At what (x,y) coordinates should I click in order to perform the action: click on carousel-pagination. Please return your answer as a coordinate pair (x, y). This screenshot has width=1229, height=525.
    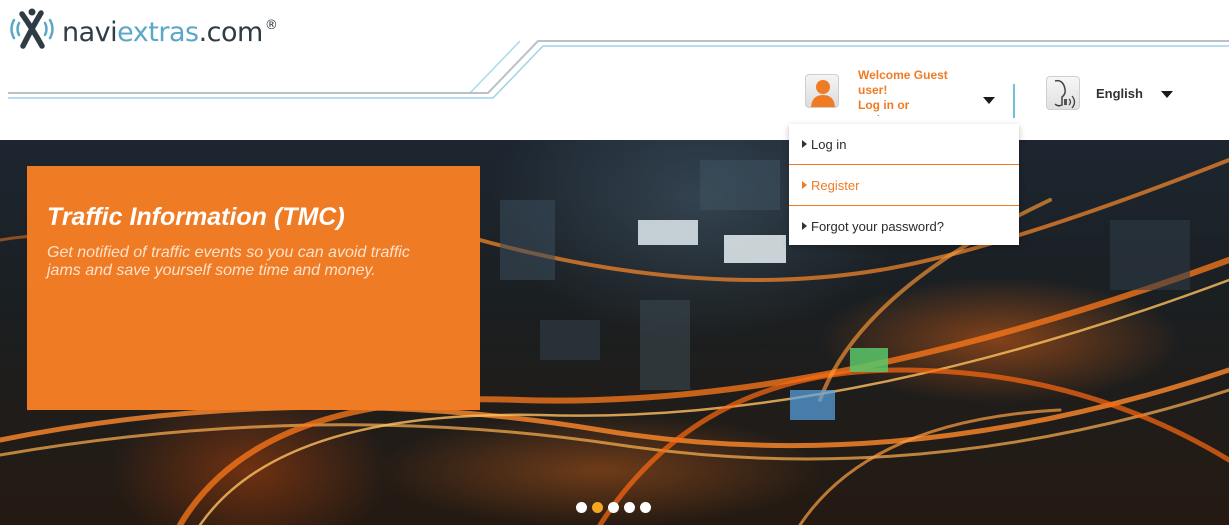
    Looking at the image, I should click on (613, 507).